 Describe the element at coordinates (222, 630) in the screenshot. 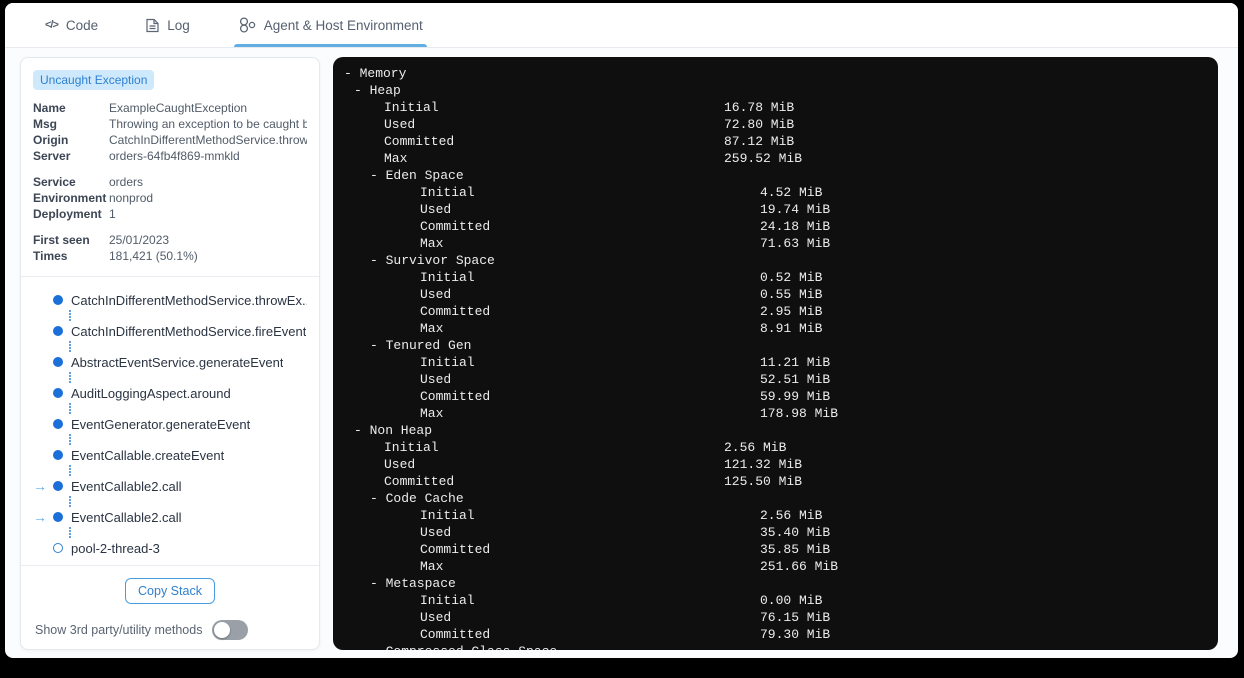

I see `toggle-knob` at that location.